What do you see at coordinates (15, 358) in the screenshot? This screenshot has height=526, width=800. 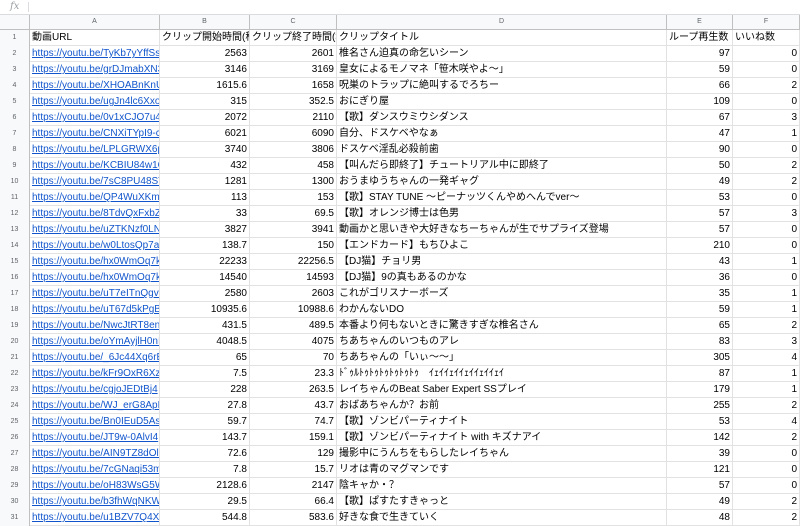 I see `row-number: 21` at bounding box center [15, 358].